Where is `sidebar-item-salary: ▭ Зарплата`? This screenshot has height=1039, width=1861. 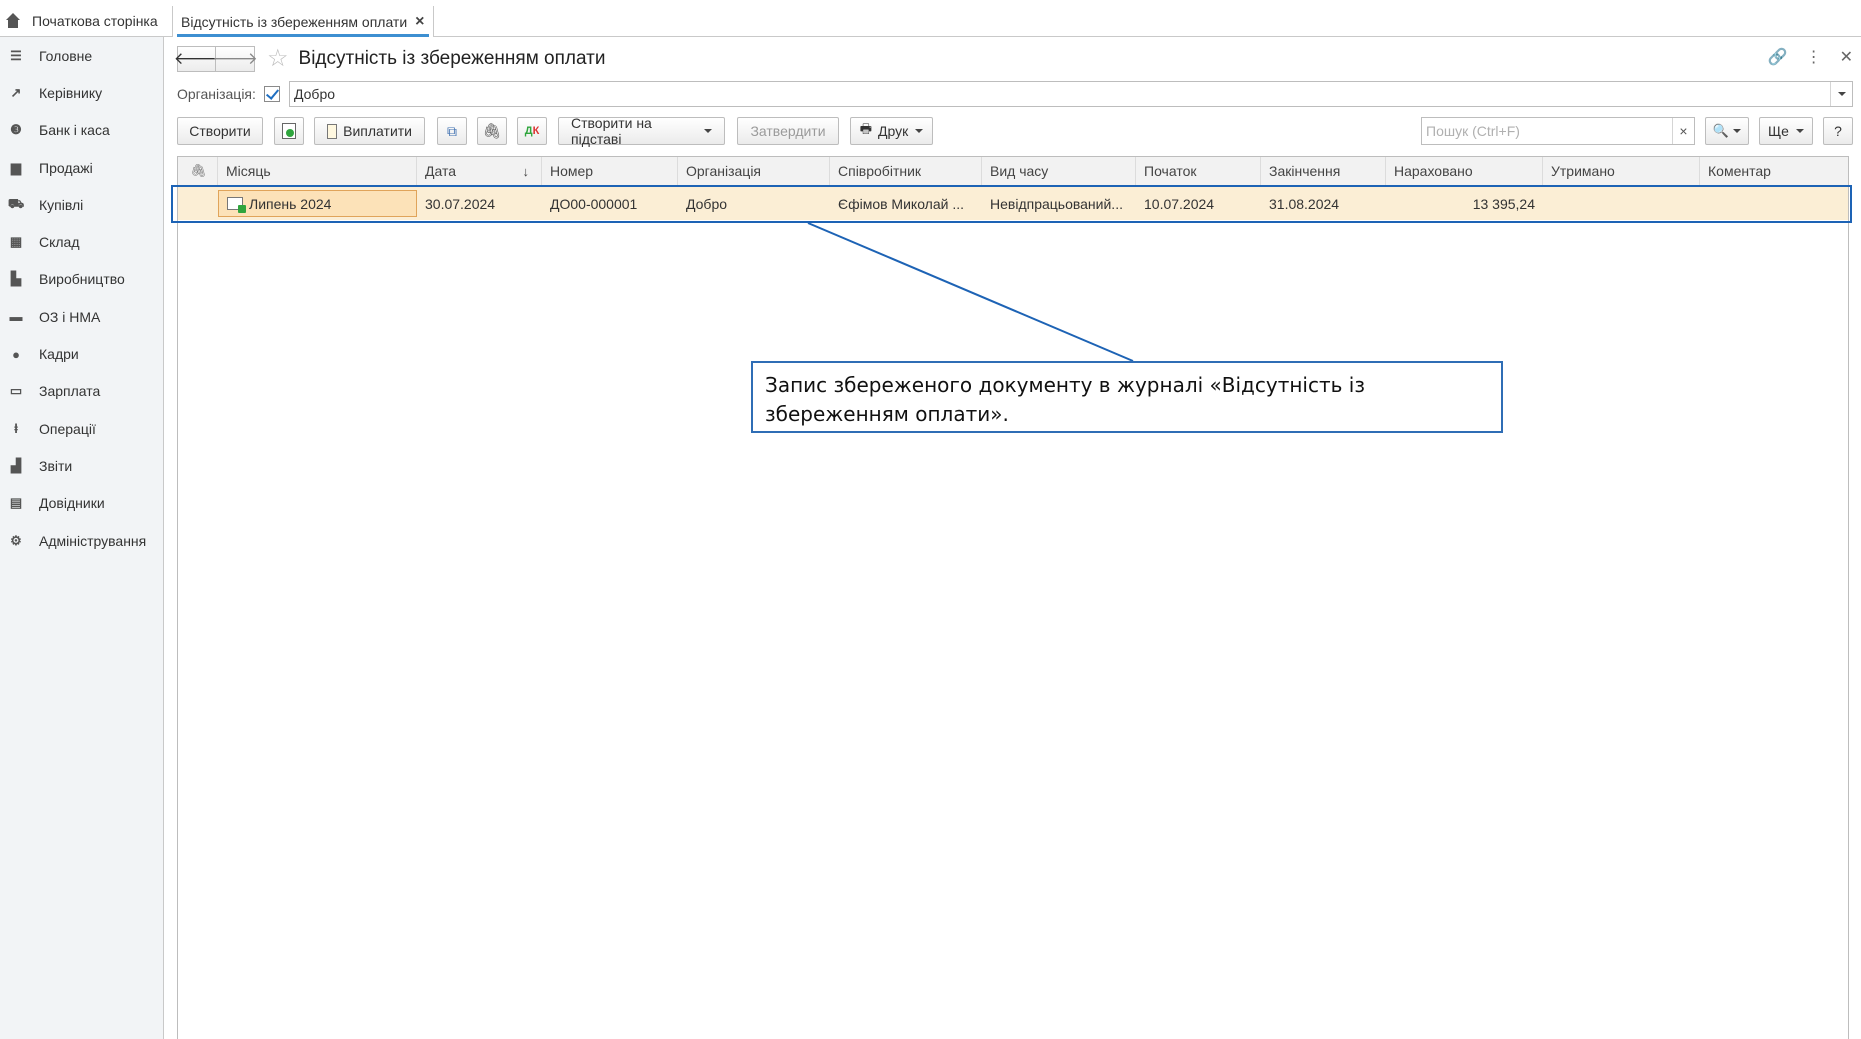 sidebar-item-salary: ▭ Зарплата is located at coordinates (81, 391).